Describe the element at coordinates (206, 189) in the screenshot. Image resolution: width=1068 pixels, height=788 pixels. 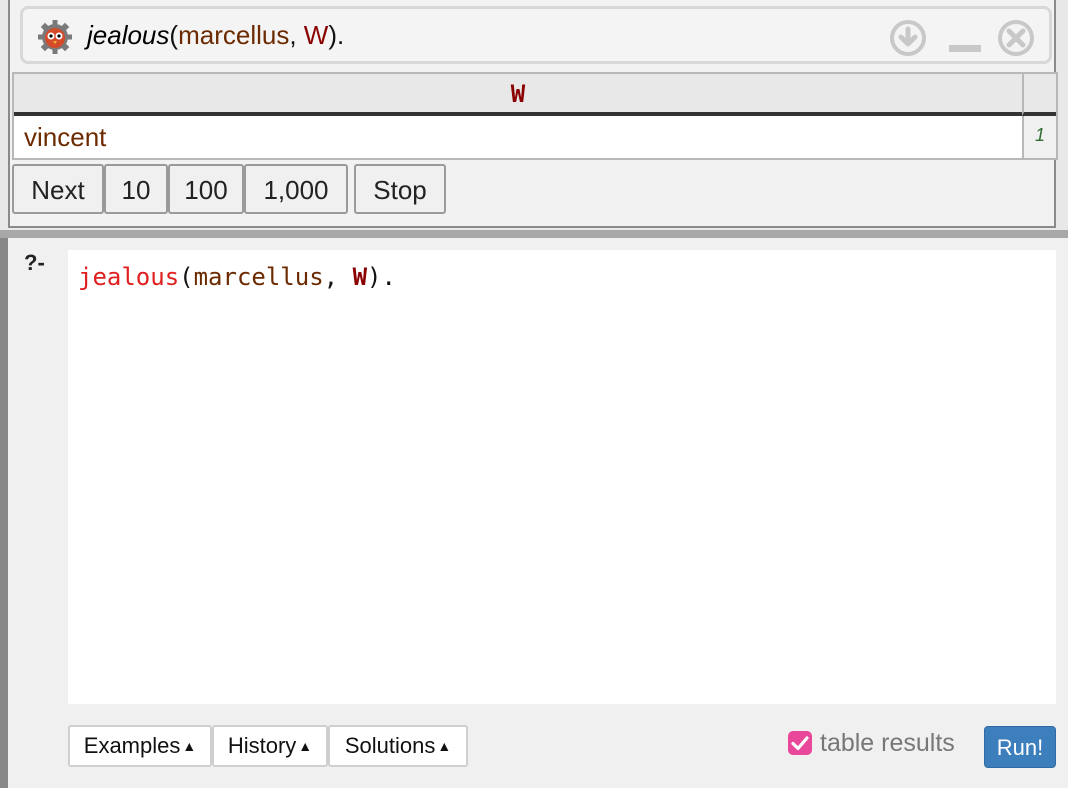
I see `next-100-button: 100` at that location.